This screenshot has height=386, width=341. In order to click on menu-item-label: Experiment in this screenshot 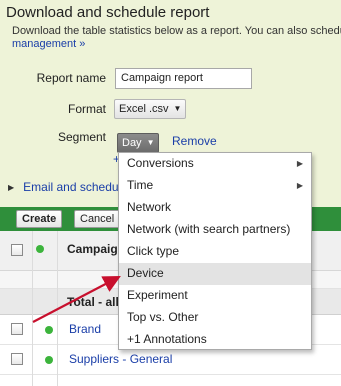, I will do `click(157, 295)`.